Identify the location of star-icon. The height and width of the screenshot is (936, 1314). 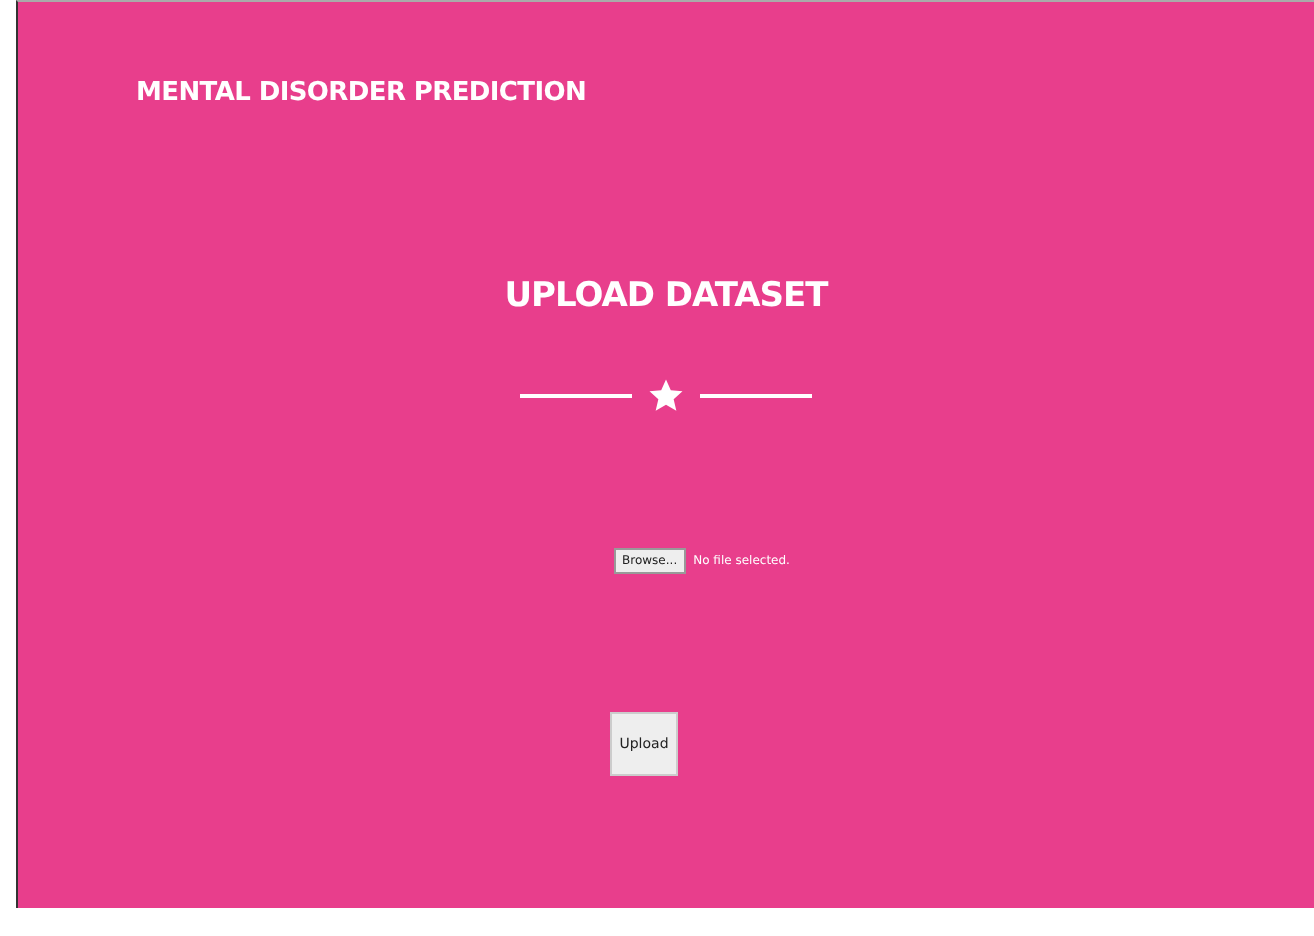
(666, 396).